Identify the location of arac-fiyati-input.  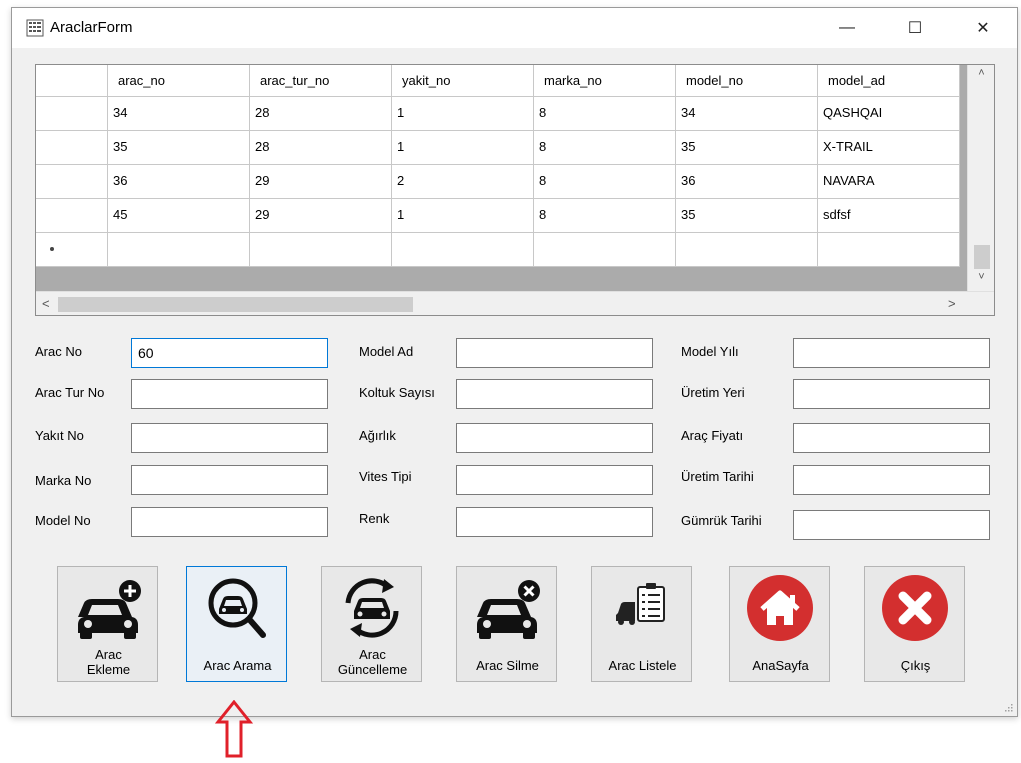
(891, 438).